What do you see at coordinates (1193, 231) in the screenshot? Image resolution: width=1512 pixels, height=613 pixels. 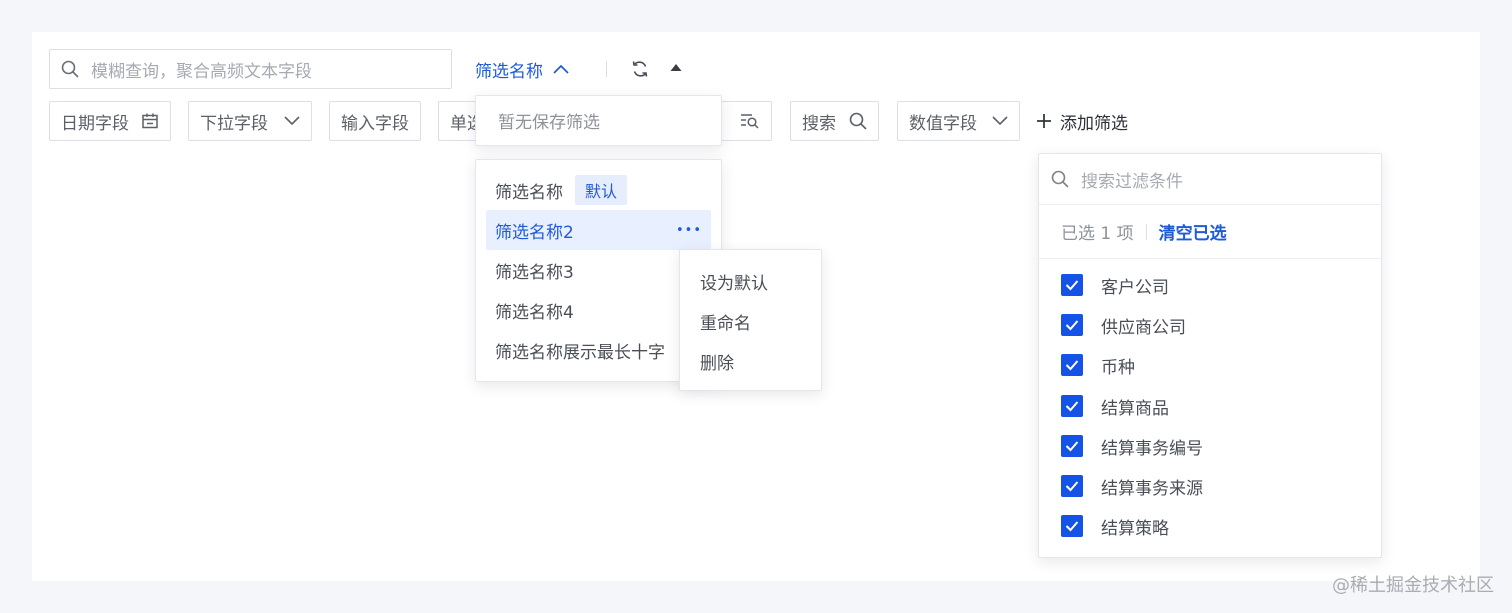 I see `clear-selected-button: 清空已选` at bounding box center [1193, 231].